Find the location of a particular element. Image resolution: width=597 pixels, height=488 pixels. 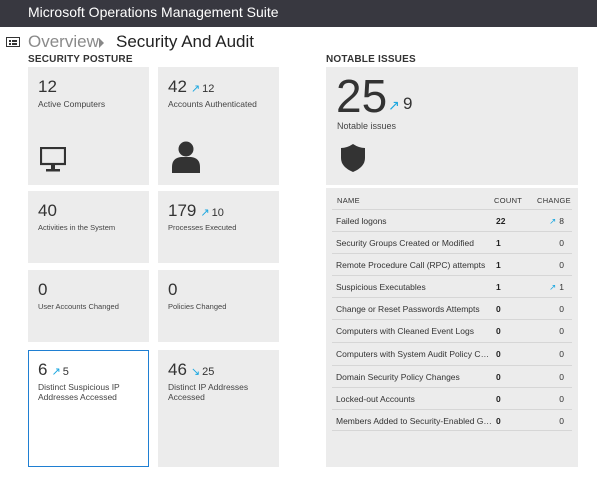

menu-icon is located at coordinates (13, 42).